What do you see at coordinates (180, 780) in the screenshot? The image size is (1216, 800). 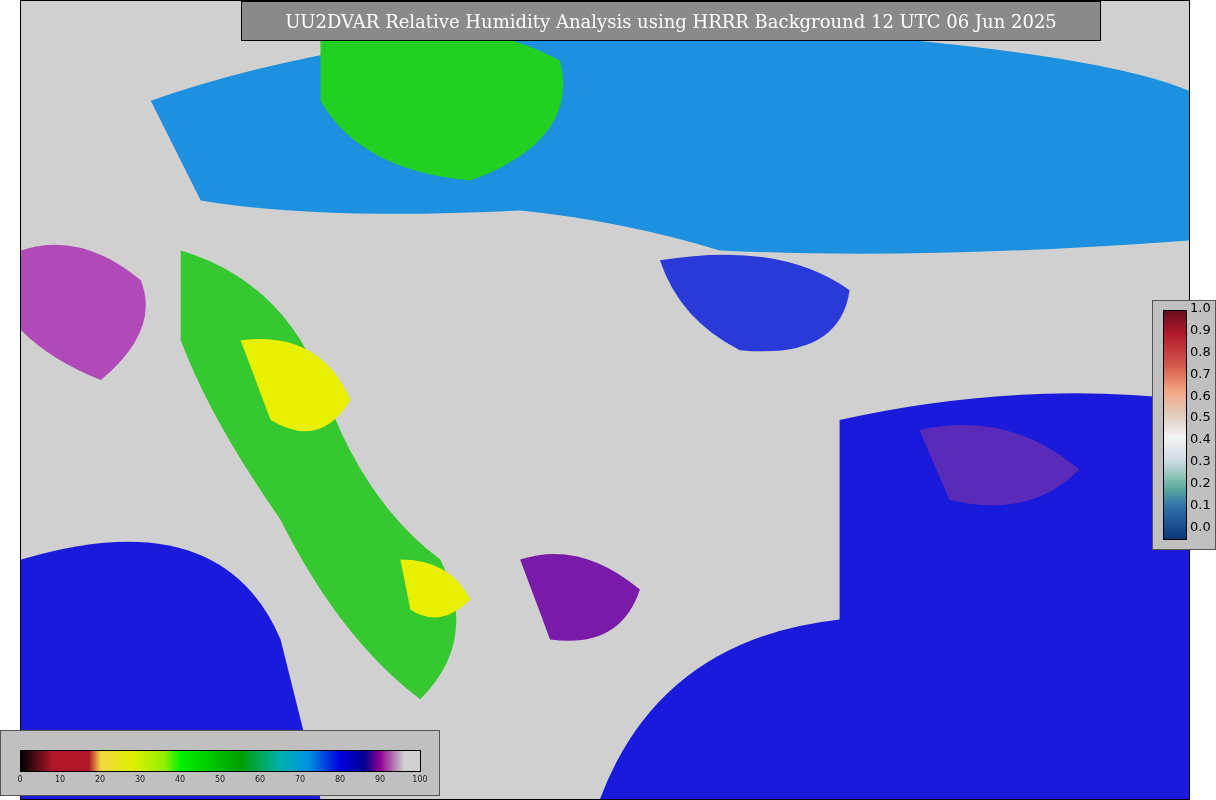 I see `tick-label: 40` at bounding box center [180, 780].